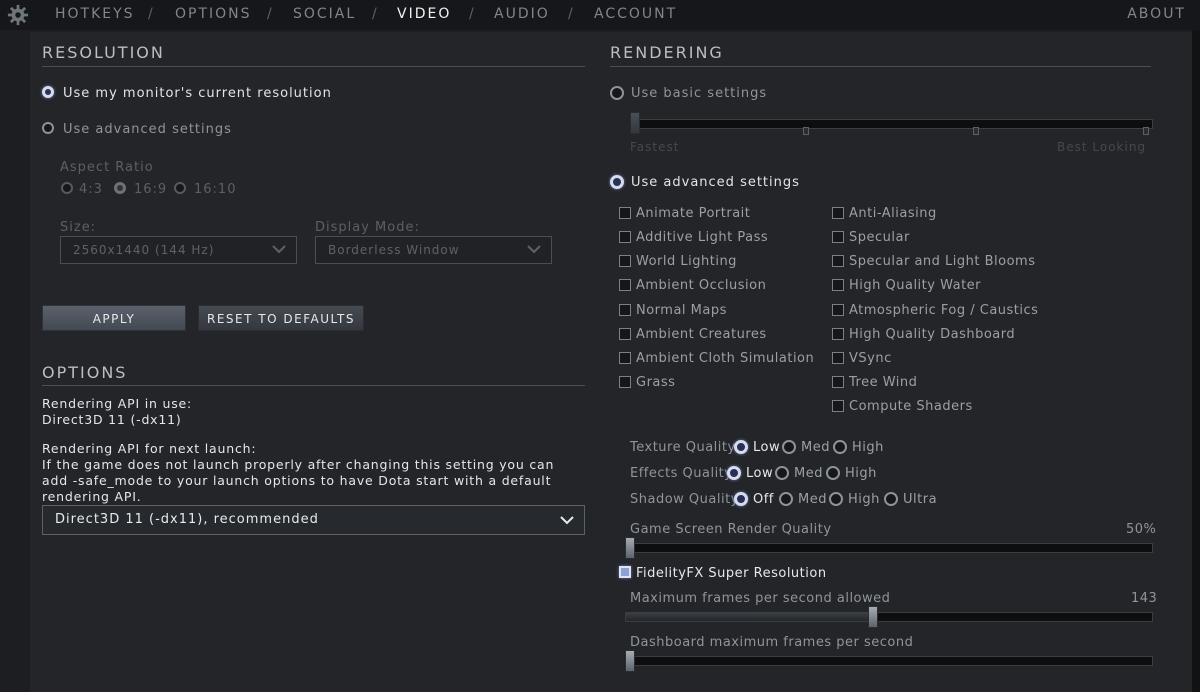 This screenshot has height=692, width=1200. Describe the element at coordinates (178, 250) in the screenshot. I see `size-dropdown: 2560x1440 (144 Hz)` at that location.